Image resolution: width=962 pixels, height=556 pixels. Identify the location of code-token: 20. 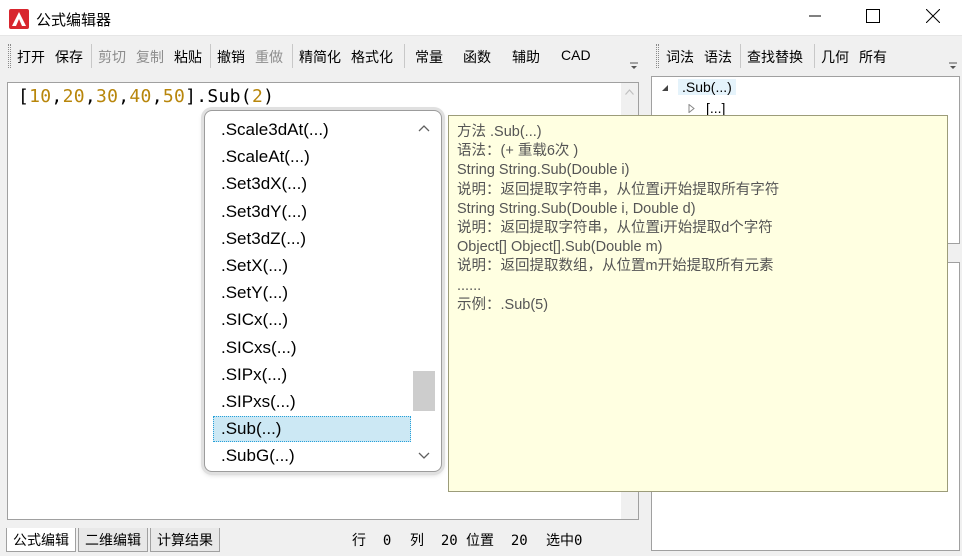
(73, 96).